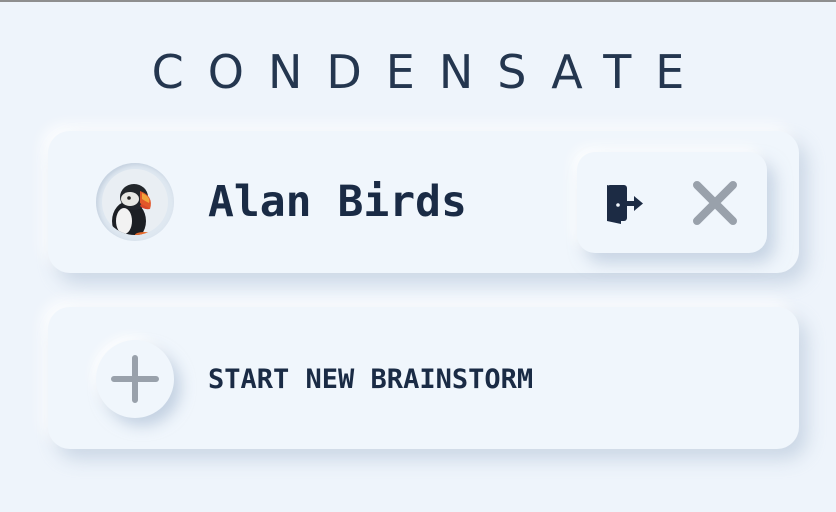 The height and width of the screenshot is (512, 836). What do you see at coordinates (672, 202) in the screenshot?
I see `user-actions` at bounding box center [672, 202].